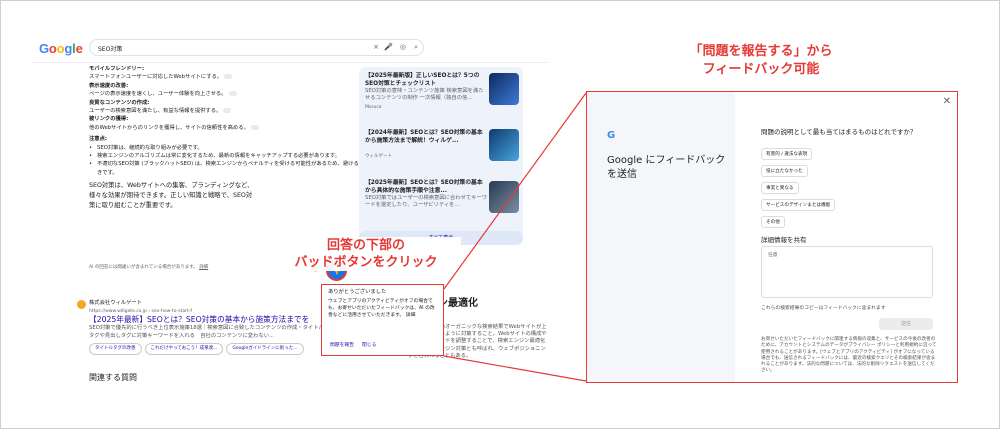  I want to click on result-site-name: 株式会社ウィルゲート, so click(115, 303).